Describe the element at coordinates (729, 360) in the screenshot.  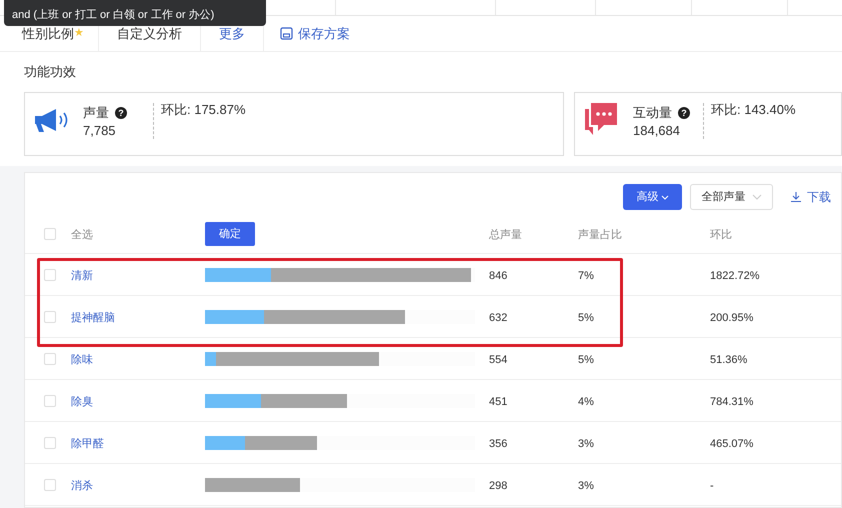
I see `table-cell: 51.36%` at that location.